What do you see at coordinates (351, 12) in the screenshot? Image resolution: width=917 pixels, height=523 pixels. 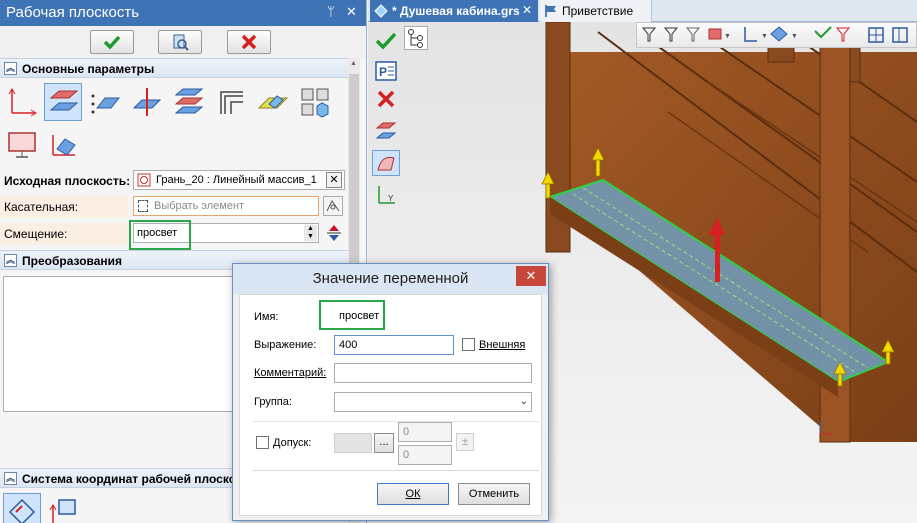 I see `panel-close-icon: ✕` at bounding box center [351, 12].